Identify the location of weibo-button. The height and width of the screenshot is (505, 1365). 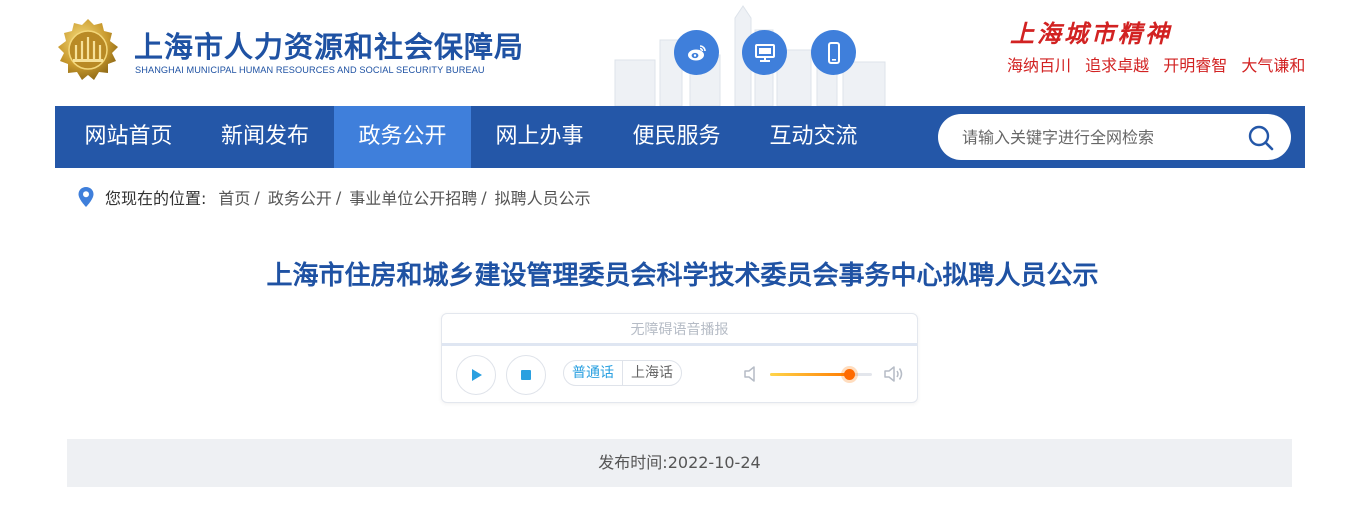
(696, 52).